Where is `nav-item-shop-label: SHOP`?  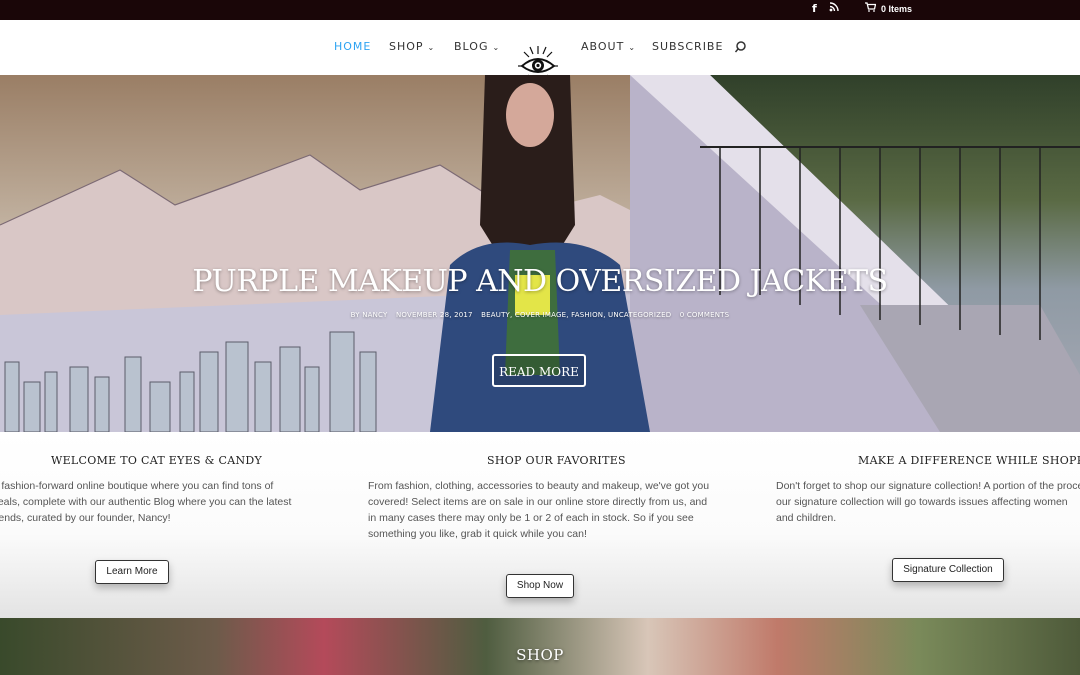 nav-item-shop-label: SHOP is located at coordinates (406, 46).